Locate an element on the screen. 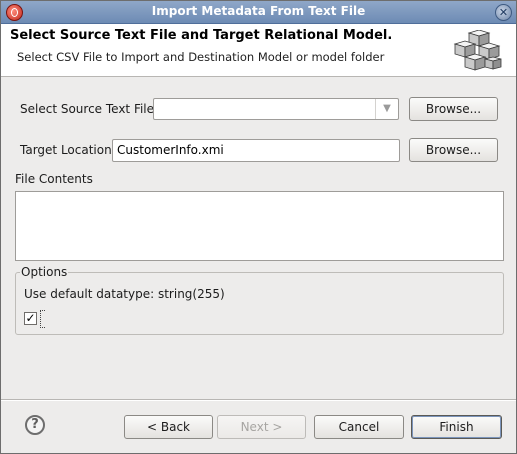  file-contents-area is located at coordinates (259, 226).